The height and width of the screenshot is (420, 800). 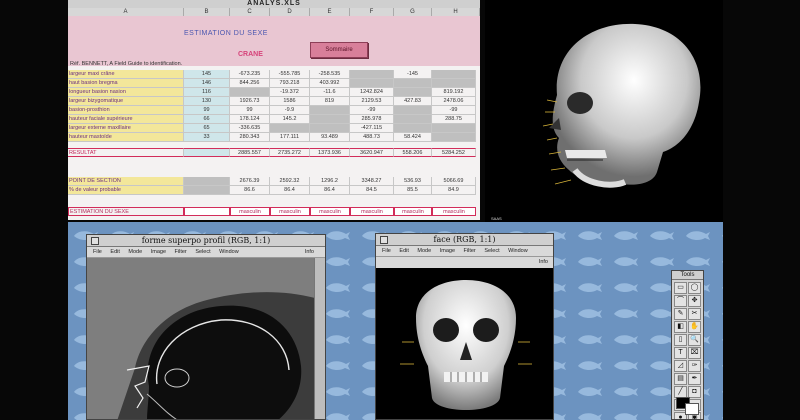 I want to click on tool-button: ✂, so click(x=694, y=314).